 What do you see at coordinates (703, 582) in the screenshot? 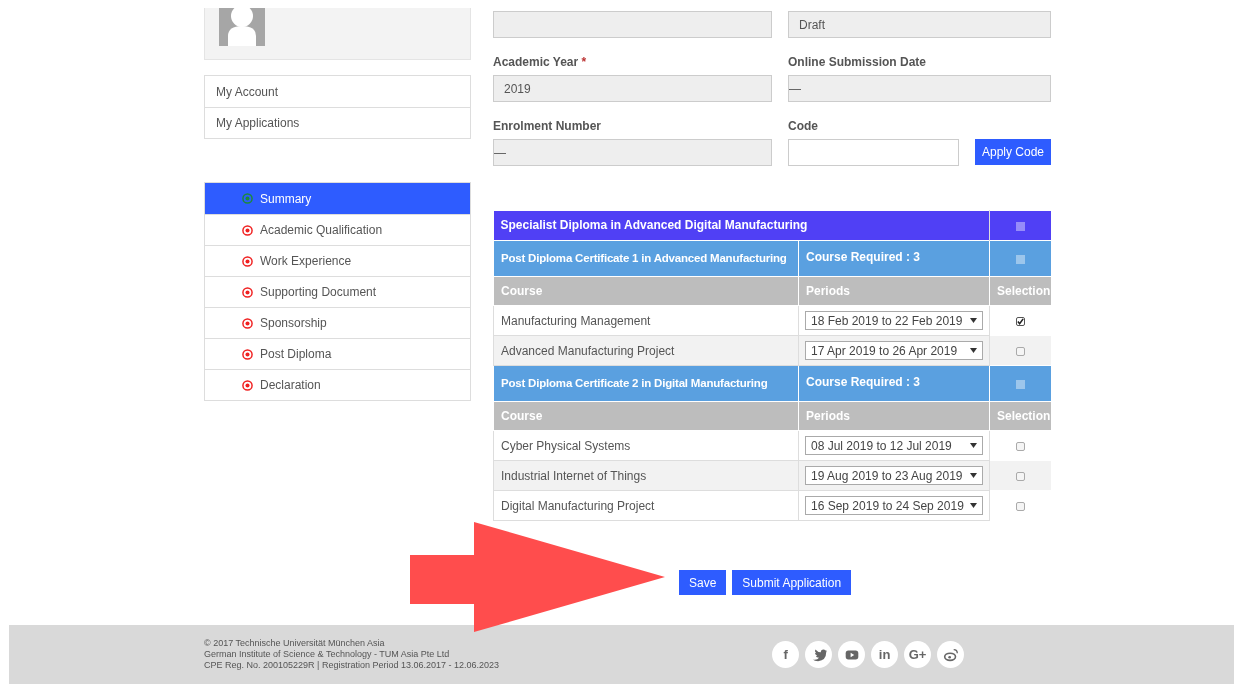
I see `save-button: Save` at bounding box center [703, 582].